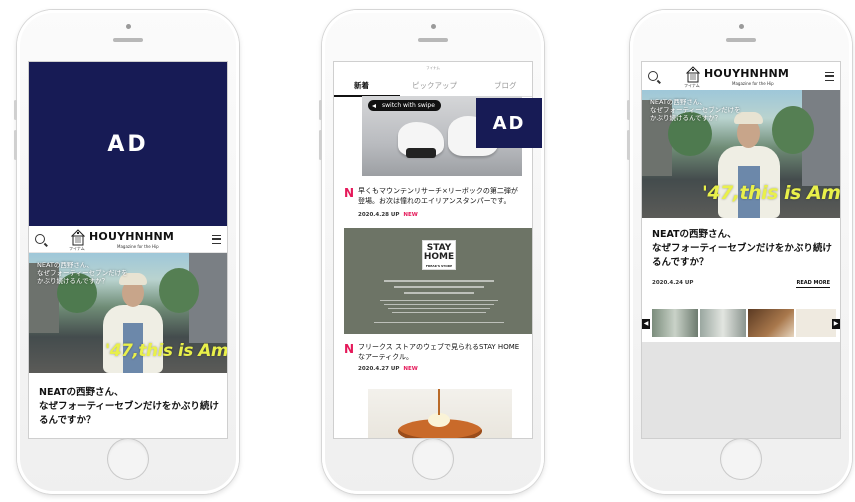 The width and height of the screenshot is (855, 502). I want to click on empty-area, so click(741, 390).